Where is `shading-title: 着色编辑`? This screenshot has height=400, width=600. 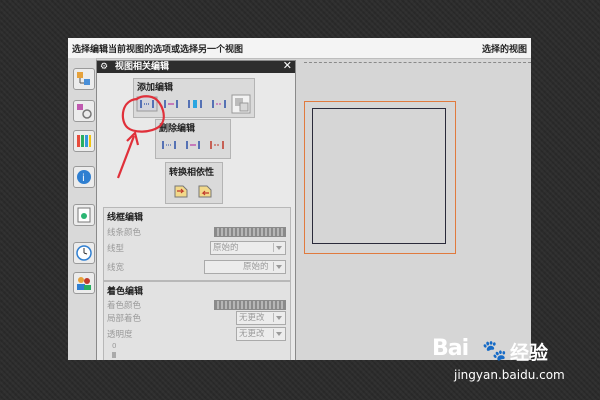 shading-title: 着色编辑 is located at coordinates (125, 292).